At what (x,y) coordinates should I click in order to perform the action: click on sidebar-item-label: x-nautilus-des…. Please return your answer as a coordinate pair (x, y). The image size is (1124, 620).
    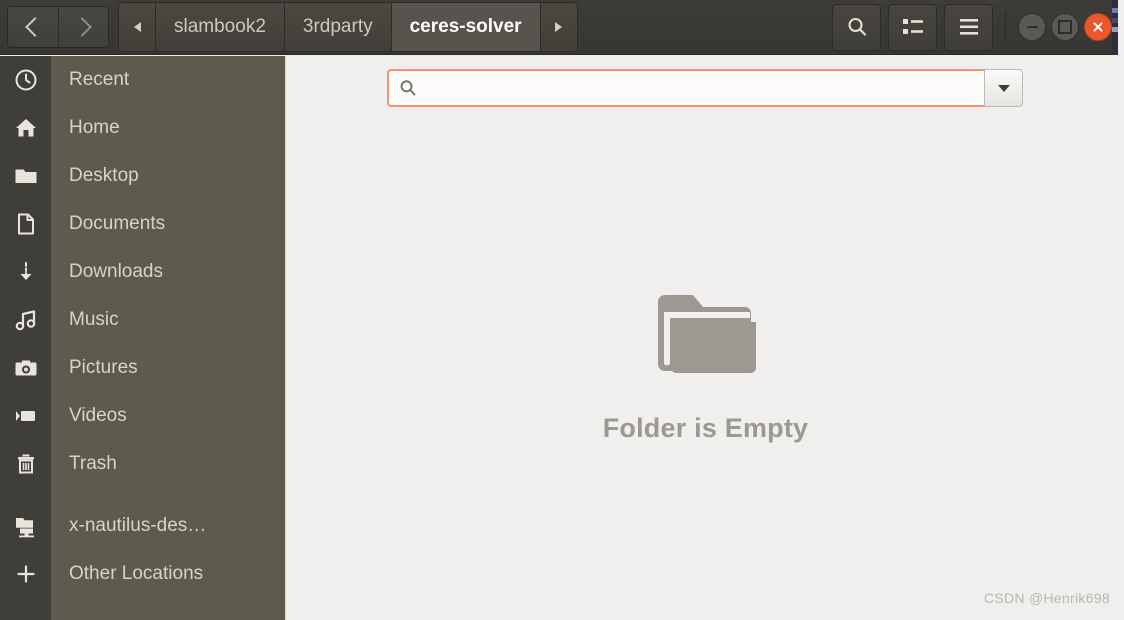
    Looking at the image, I should click on (138, 525).